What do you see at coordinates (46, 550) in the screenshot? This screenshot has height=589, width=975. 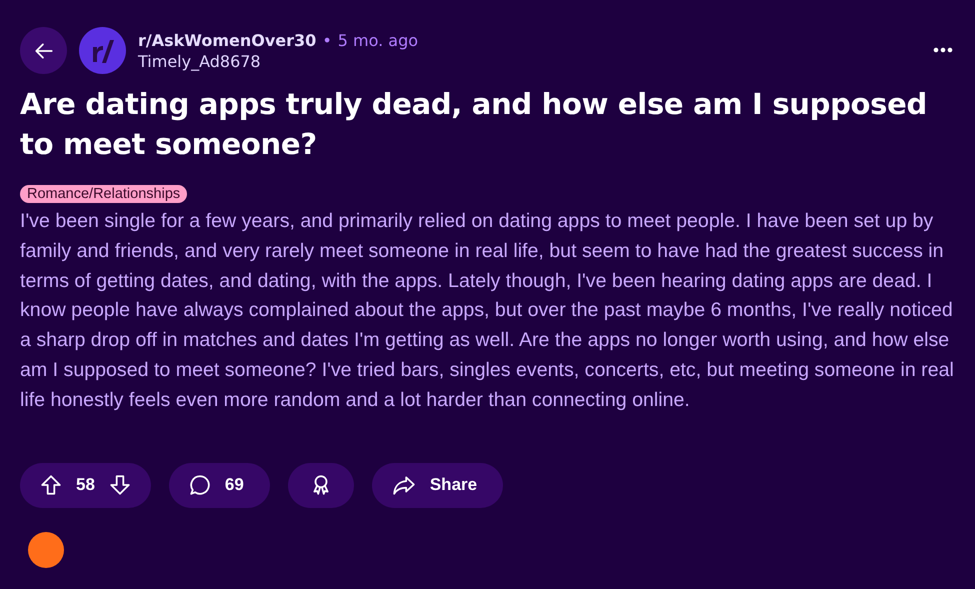 I see `user-avatar-icon` at bounding box center [46, 550].